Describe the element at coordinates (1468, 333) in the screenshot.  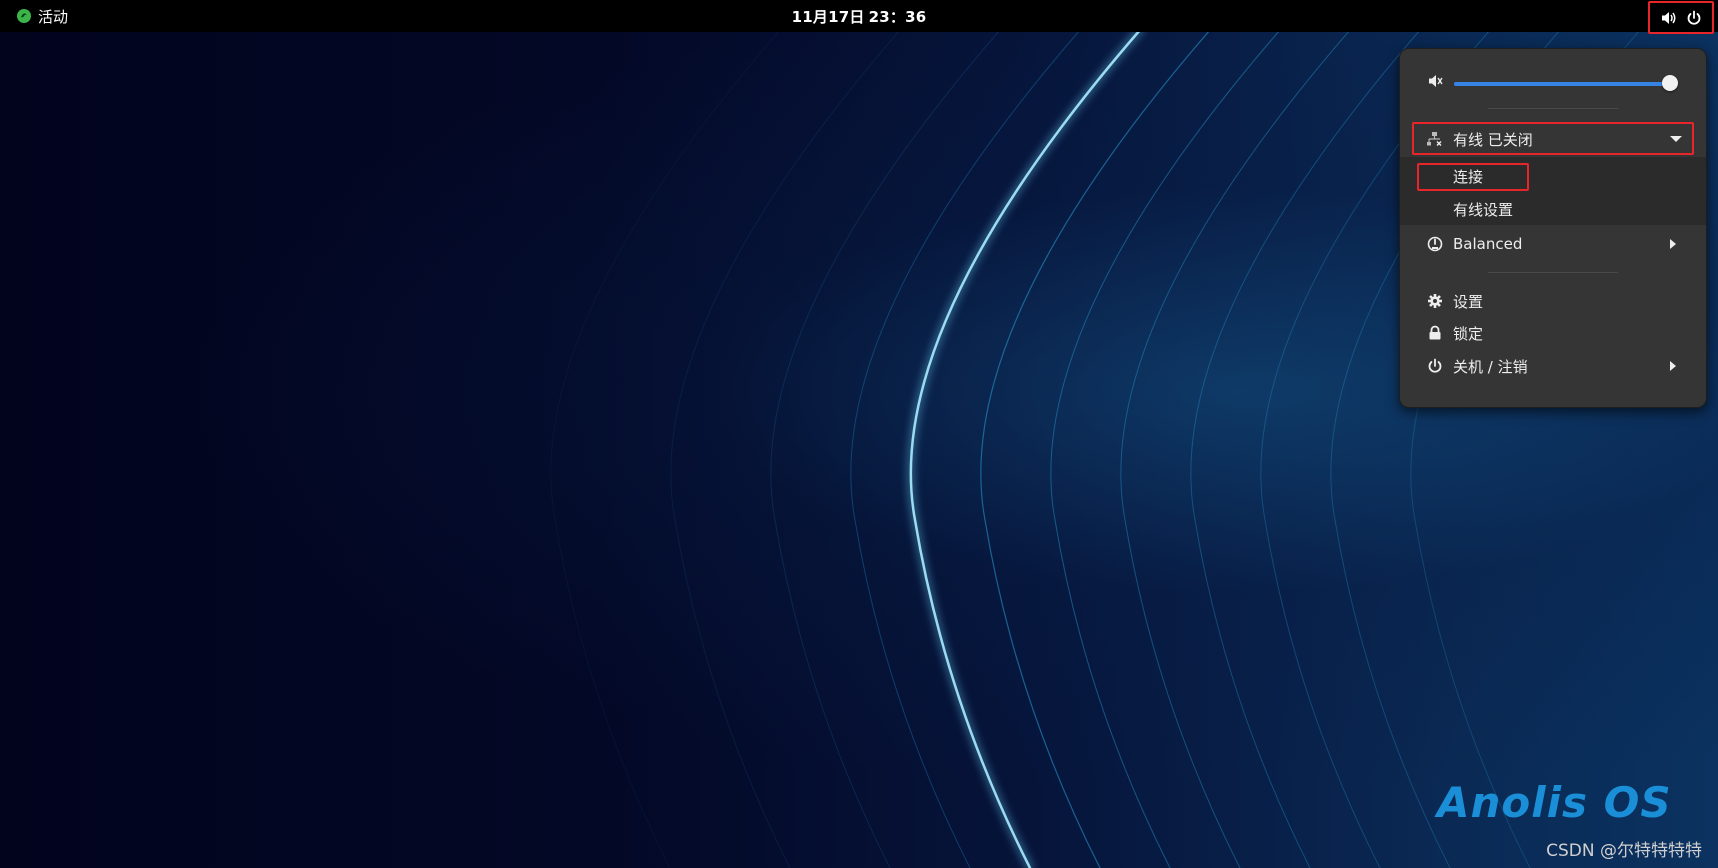
I see `lock-label: 锁定` at that location.